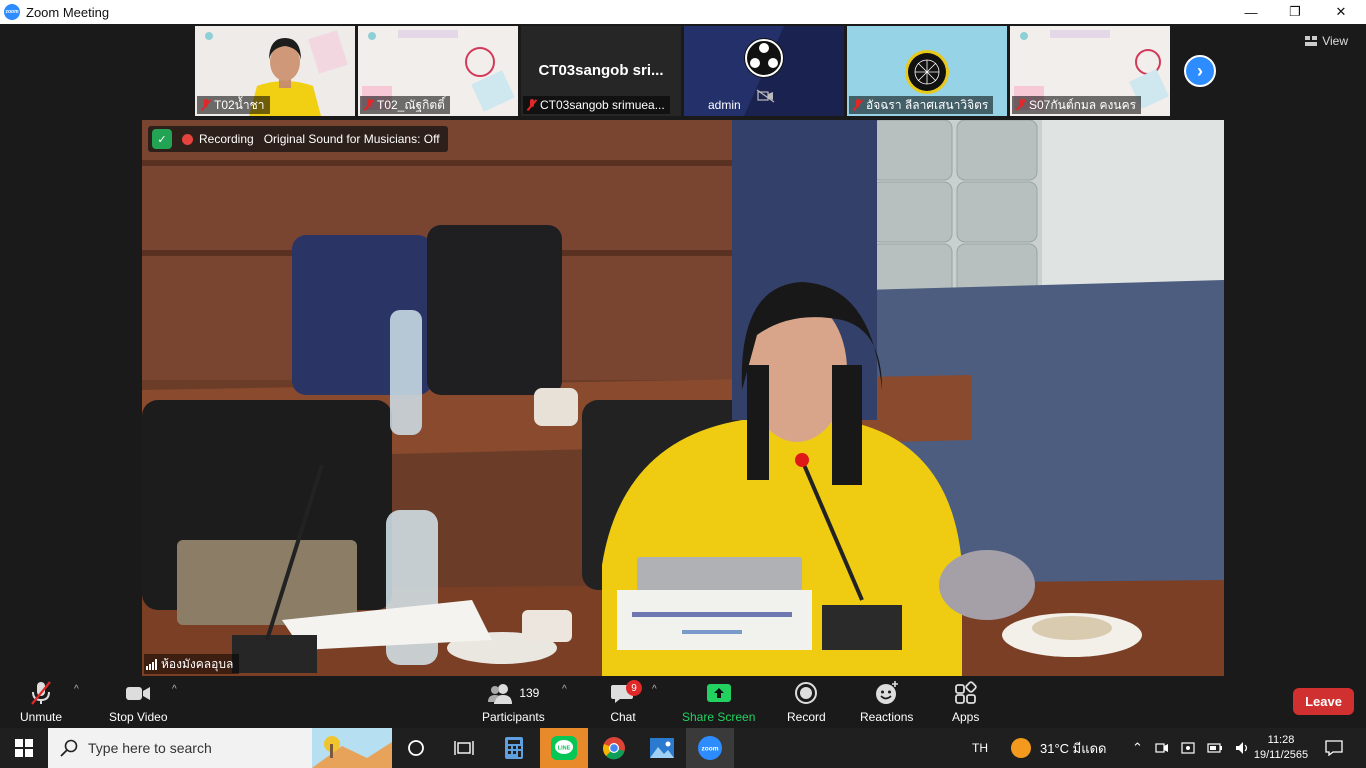  I want to click on leave-button: Leave, so click(1323, 701).